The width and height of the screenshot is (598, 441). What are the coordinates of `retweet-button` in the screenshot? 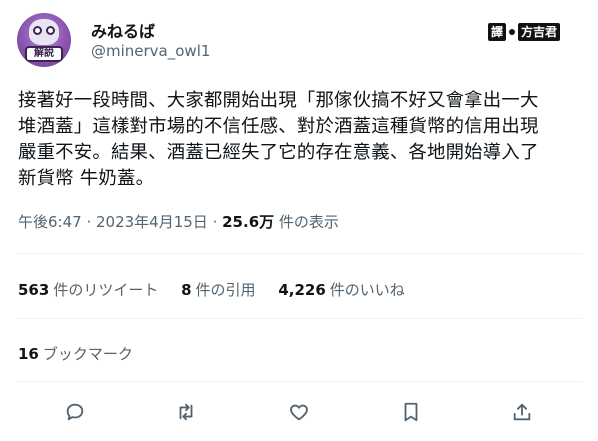 It's located at (186, 412).